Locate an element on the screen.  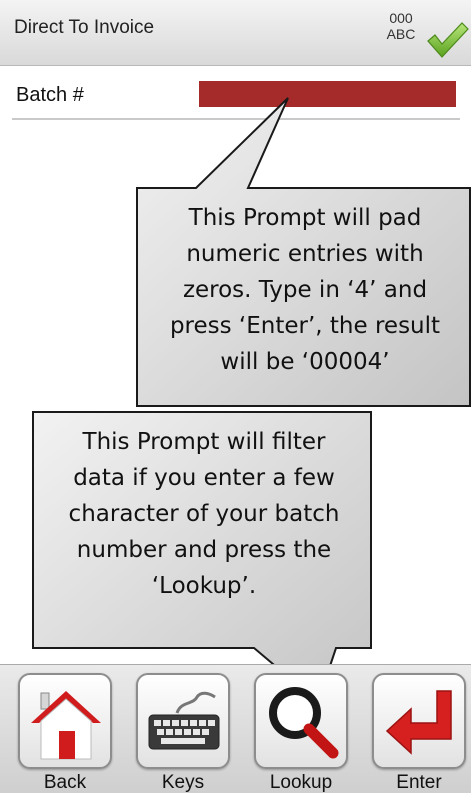
input-mode-toggle: 000 ABC is located at coordinates (401, 26).